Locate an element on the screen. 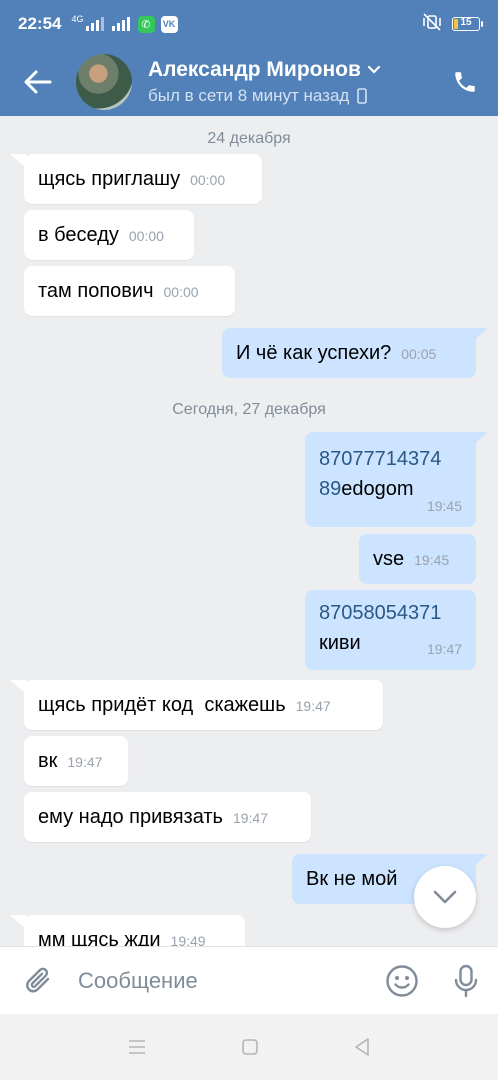 Image resolution: width=498 pixels, height=1080 pixels. message-text: ему надо привязать is located at coordinates (130, 817).